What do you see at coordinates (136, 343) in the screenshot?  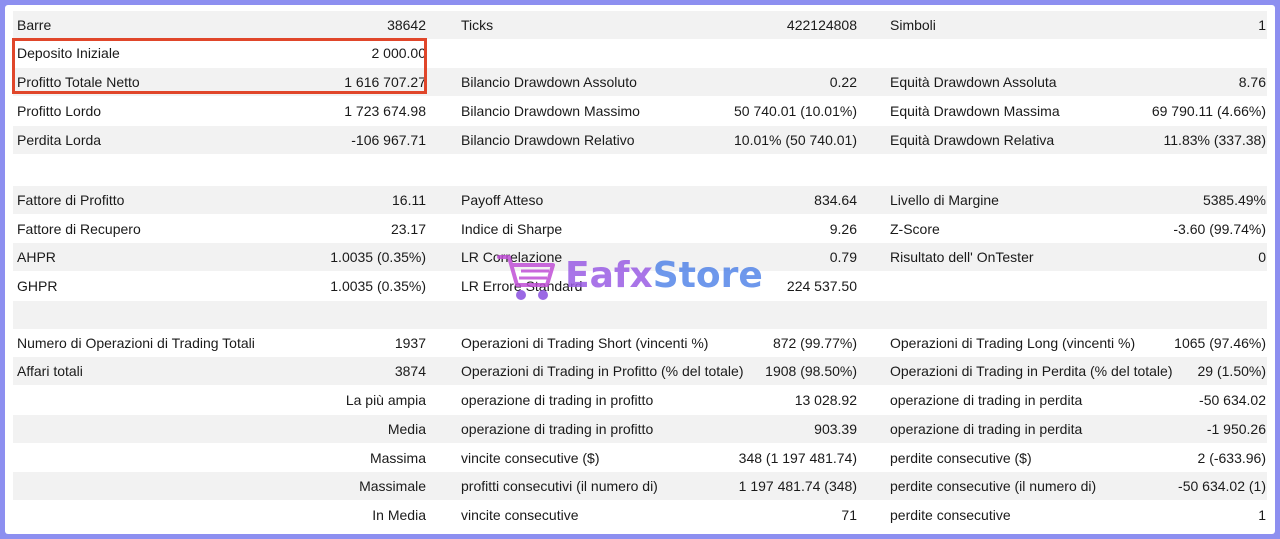 I see `label-col1: Numero di Operazioni di Trading Totali` at bounding box center [136, 343].